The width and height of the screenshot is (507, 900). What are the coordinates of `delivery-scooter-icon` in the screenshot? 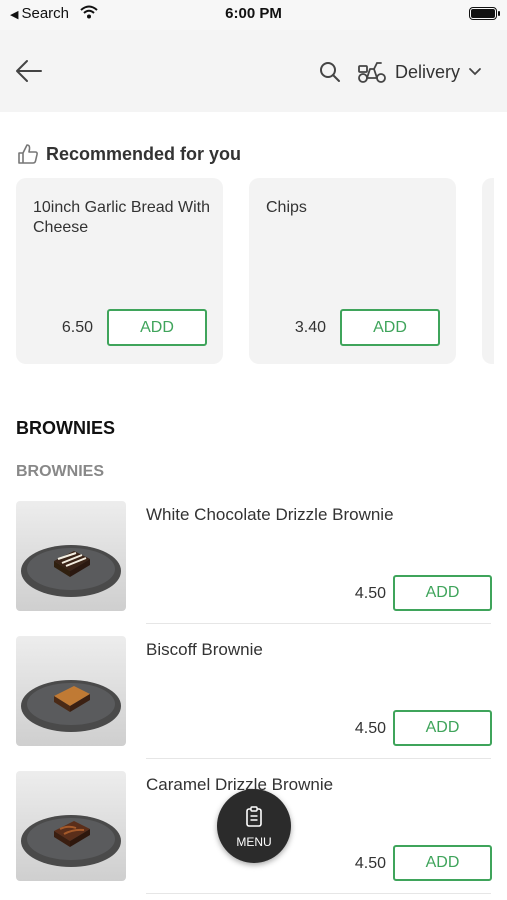 It's located at (372, 72).